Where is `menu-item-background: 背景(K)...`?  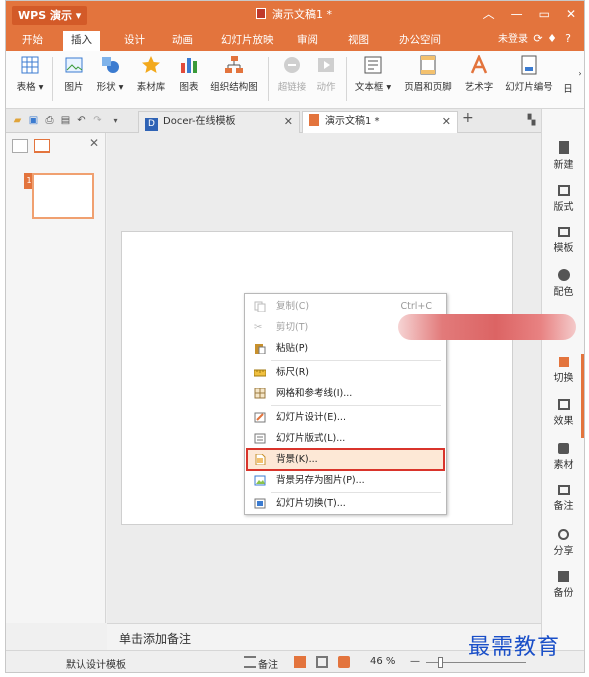 menu-item-background: 背景(K)... is located at coordinates (345, 459).